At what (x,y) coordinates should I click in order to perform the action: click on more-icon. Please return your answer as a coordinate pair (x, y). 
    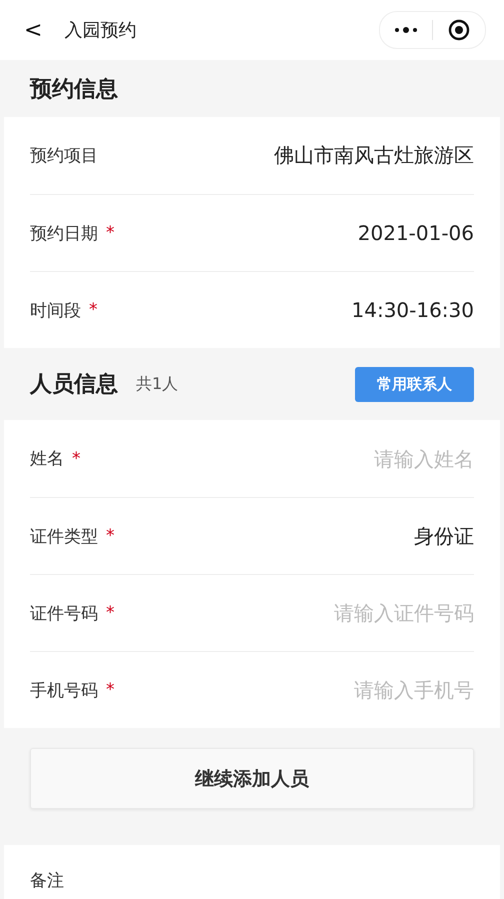
    Looking at the image, I should click on (406, 30).